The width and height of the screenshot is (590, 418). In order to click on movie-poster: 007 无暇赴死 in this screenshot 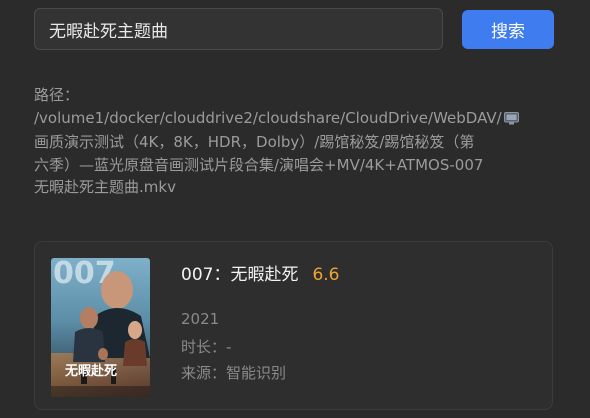, I will do `click(100, 327)`.